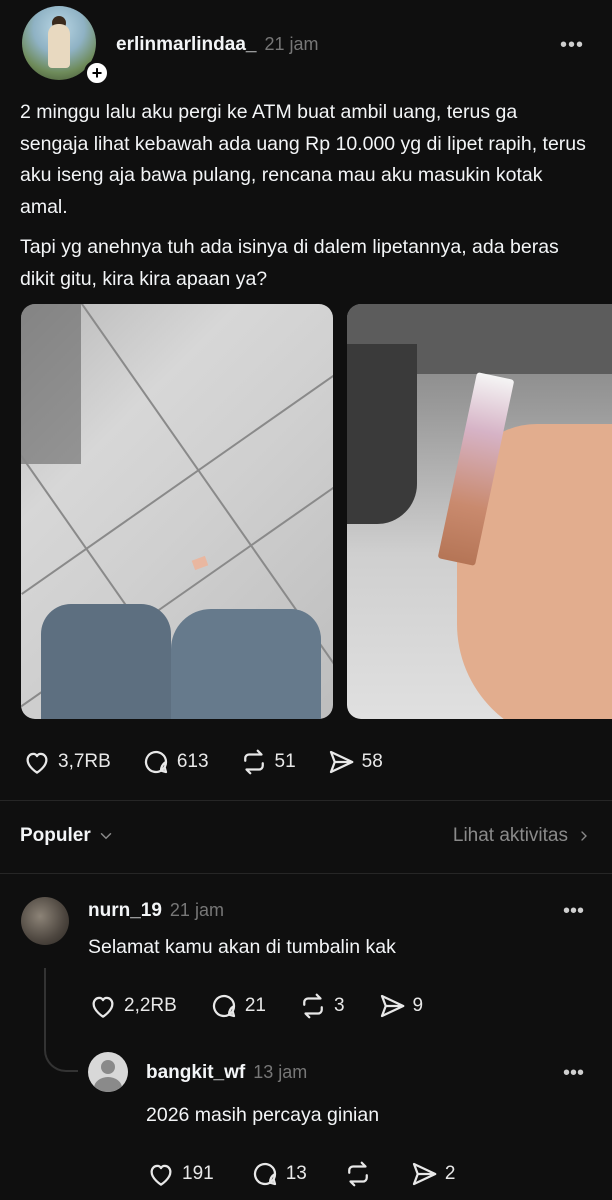  What do you see at coordinates (175, 762) in the screenshot?
I see `comment-button: 613` at bounding box center [175, 762].